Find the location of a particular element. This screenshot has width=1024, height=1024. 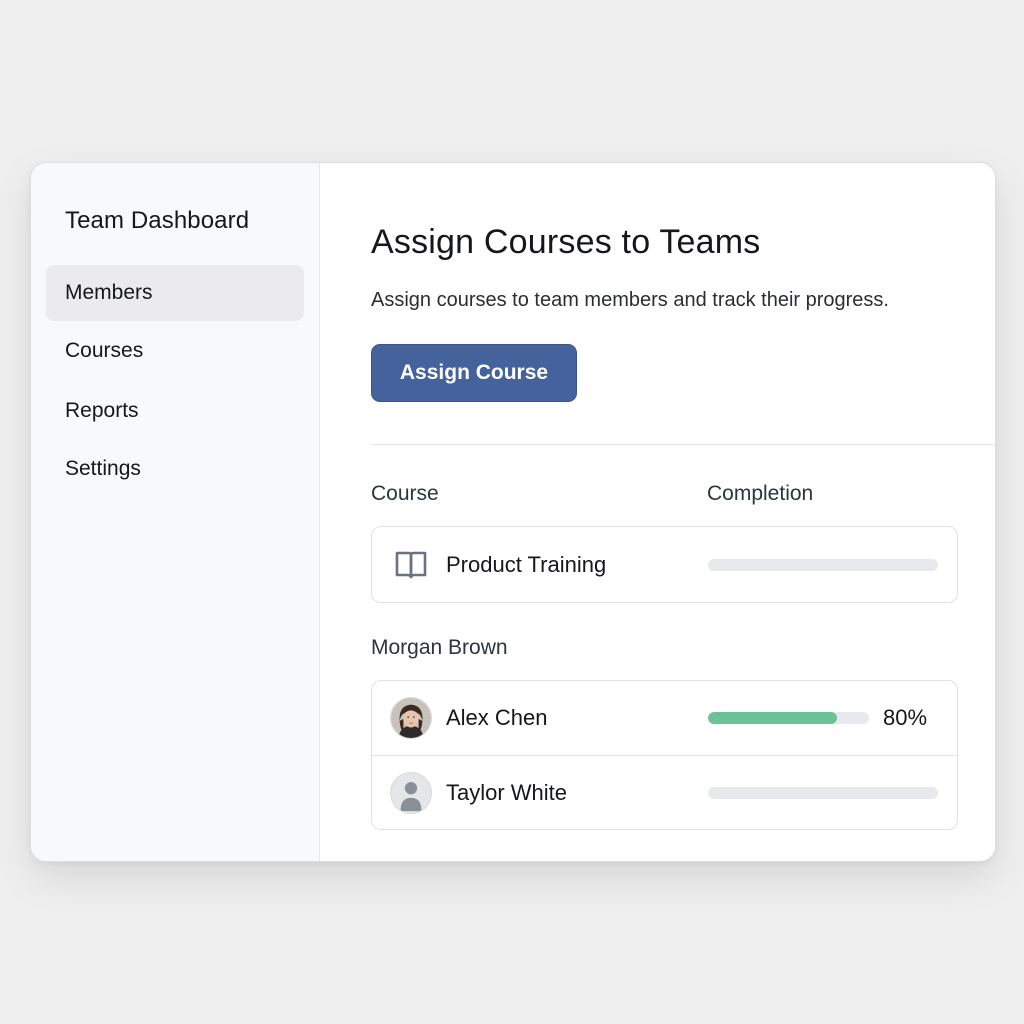

course-card: Product Training is located at coordinates (664, 564).